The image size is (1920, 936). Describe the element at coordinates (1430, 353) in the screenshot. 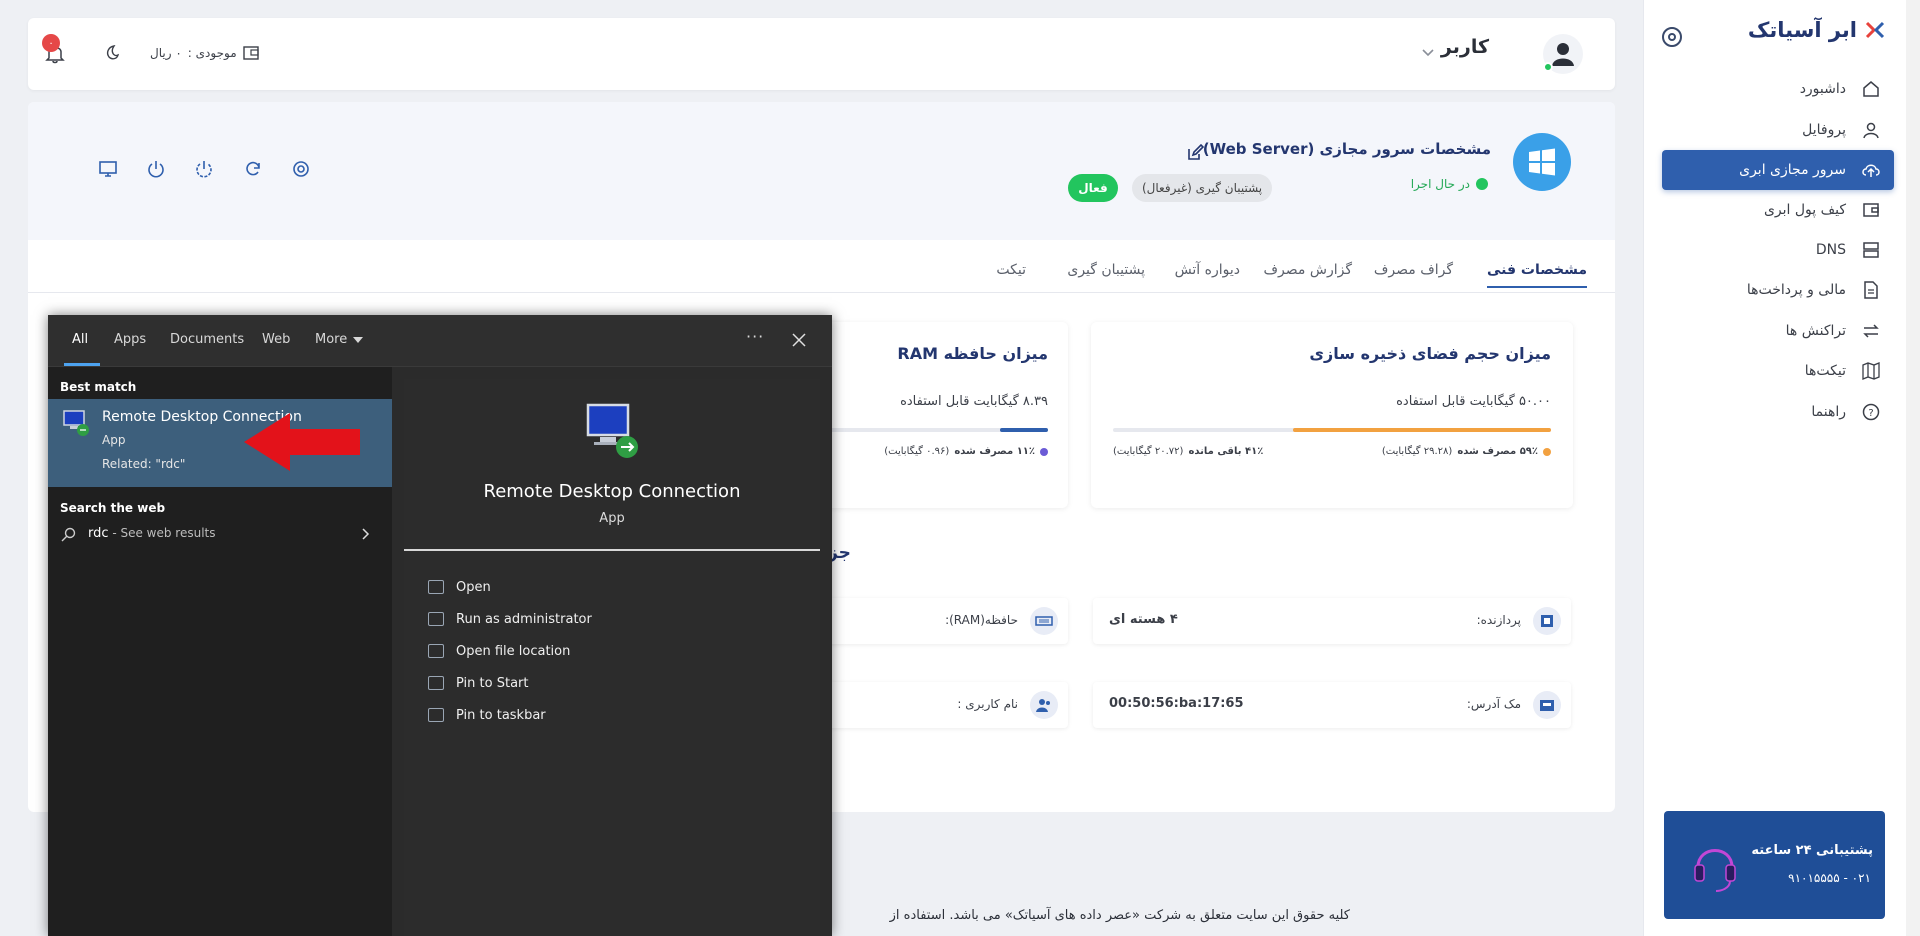

I see `storage-title: میزان حجم فضای ذخیره سازی` at that location.